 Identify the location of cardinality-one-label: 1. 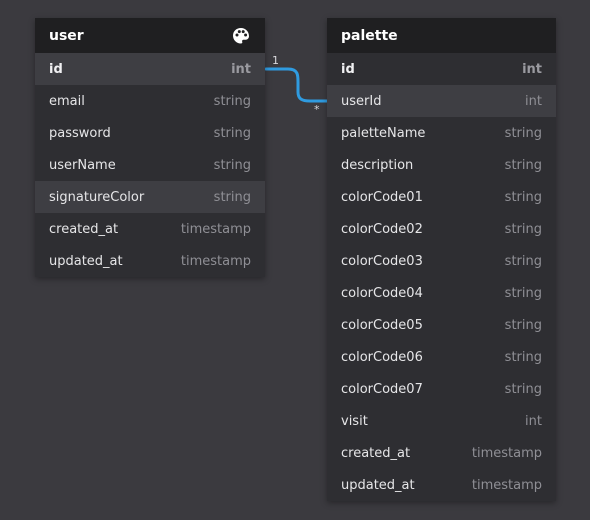
(275, 60).